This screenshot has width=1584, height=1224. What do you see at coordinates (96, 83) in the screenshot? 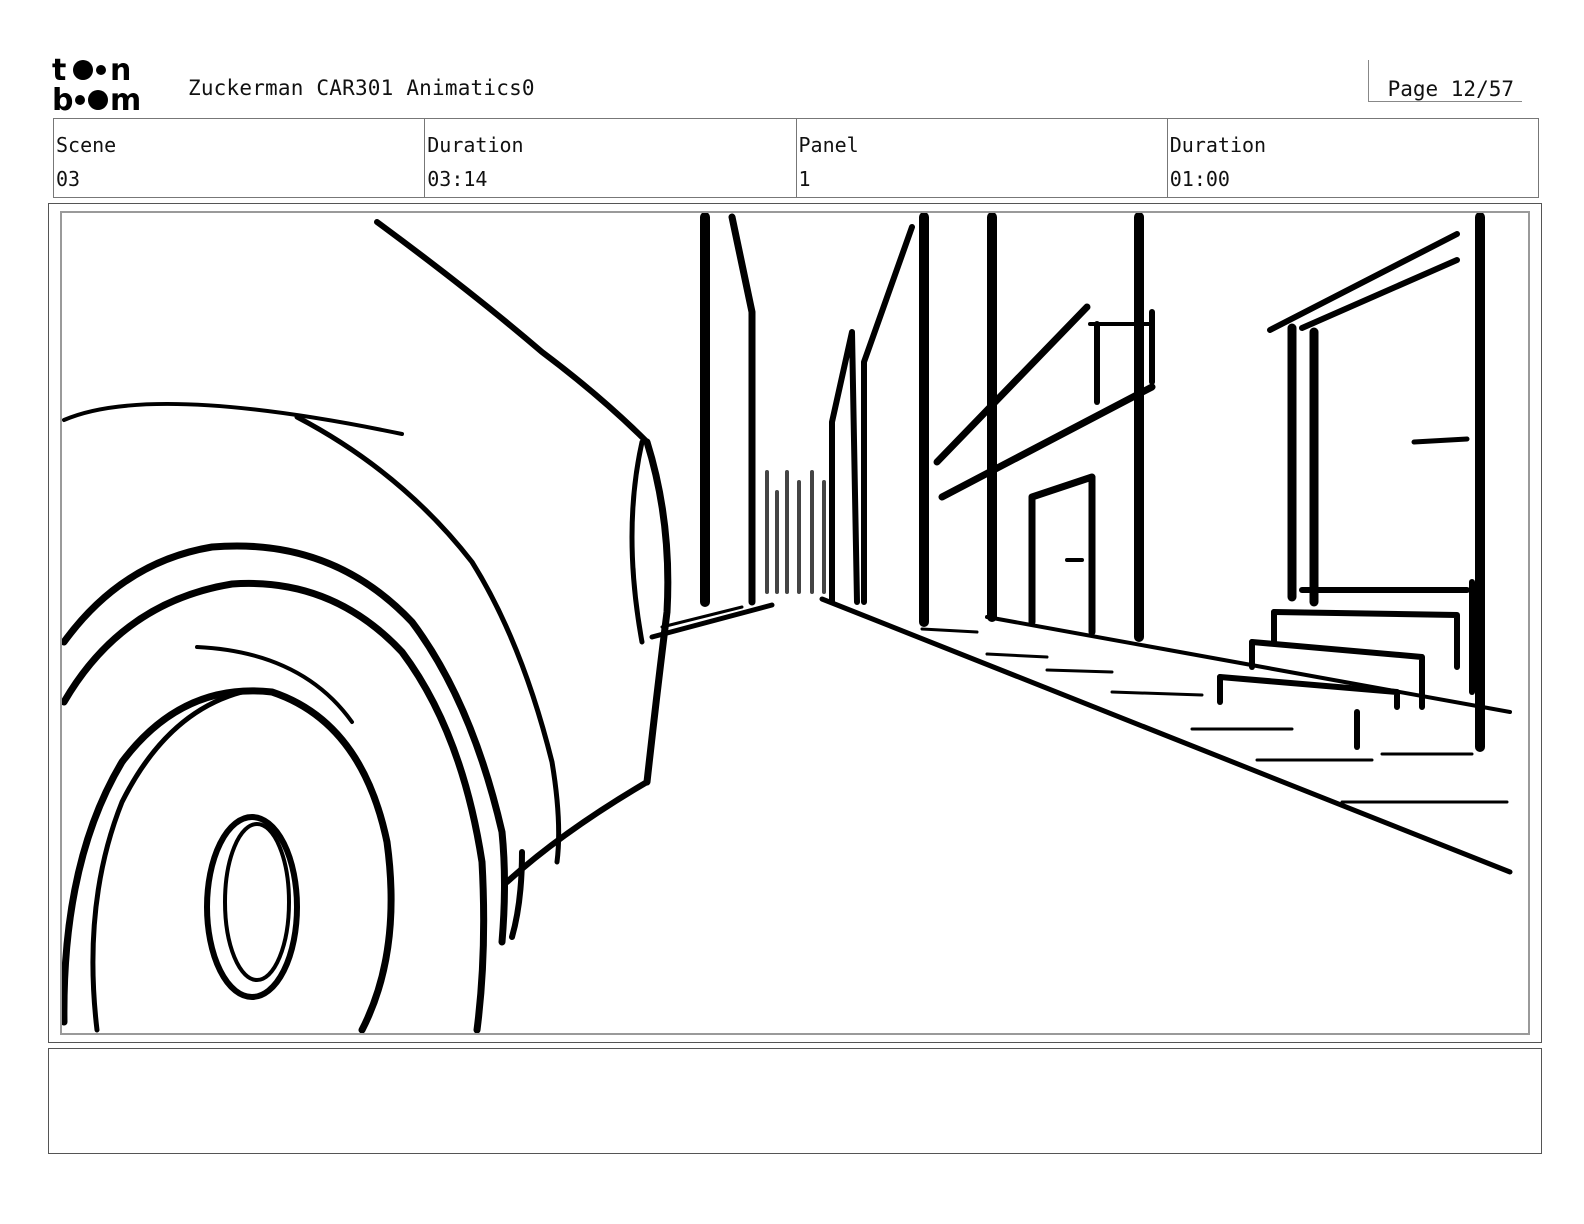
I see `toonboom-logo: t n b m` at bounding box center [96, 83].